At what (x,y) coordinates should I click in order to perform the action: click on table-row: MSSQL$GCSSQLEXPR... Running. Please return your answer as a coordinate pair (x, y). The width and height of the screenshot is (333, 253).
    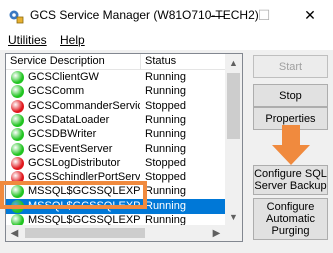
    Looking at the image, I should click on (115, 219).